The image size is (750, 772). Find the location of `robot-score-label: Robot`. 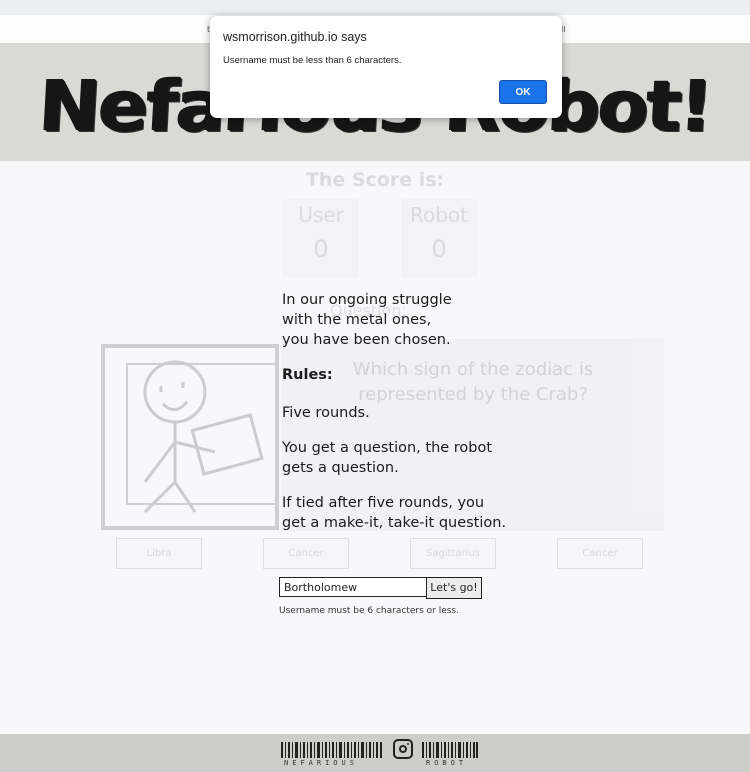

robot-score-label: Robot is located at coordinates (438, 215).